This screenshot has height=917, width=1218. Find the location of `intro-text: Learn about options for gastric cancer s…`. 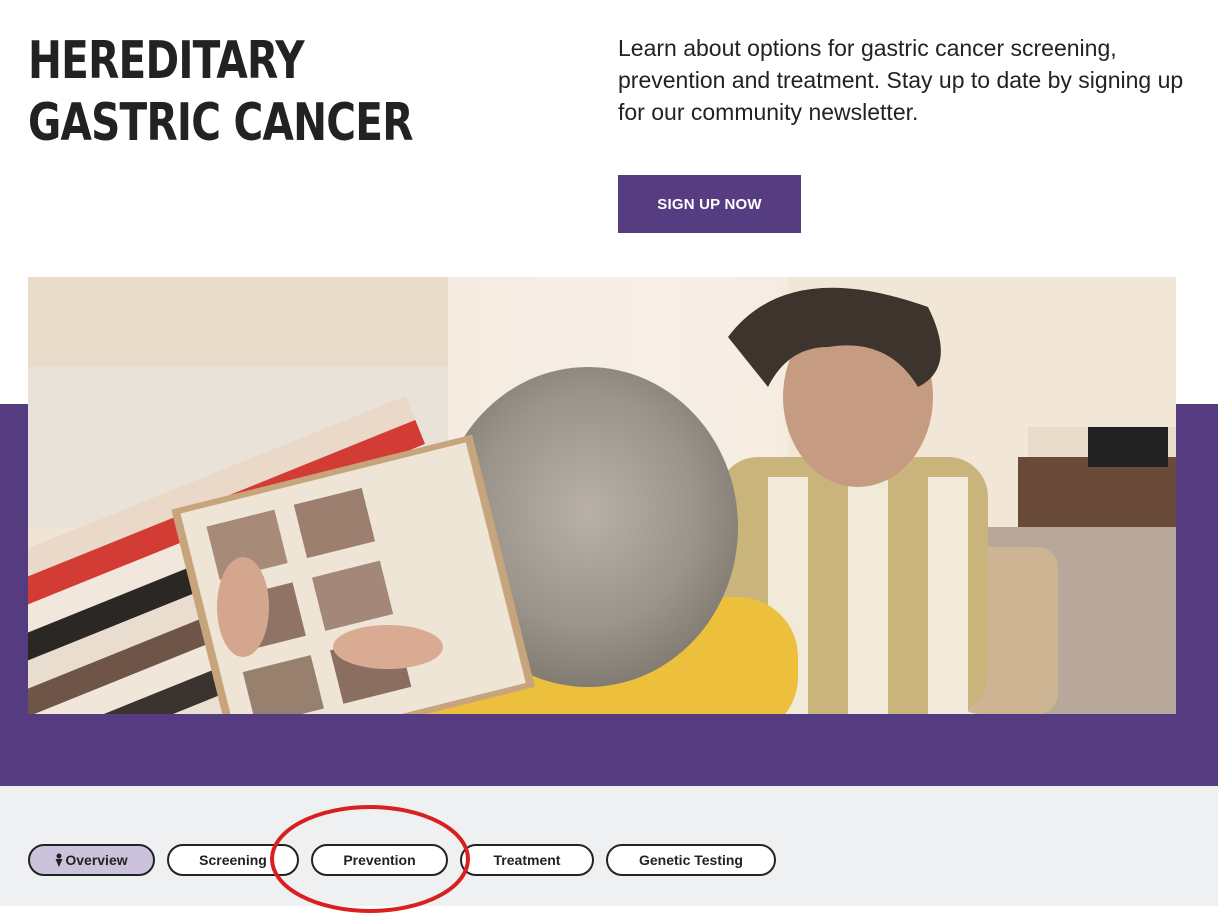

intro-text: Learn about options for gastric cancer s… is located at coordinates (901, 80).